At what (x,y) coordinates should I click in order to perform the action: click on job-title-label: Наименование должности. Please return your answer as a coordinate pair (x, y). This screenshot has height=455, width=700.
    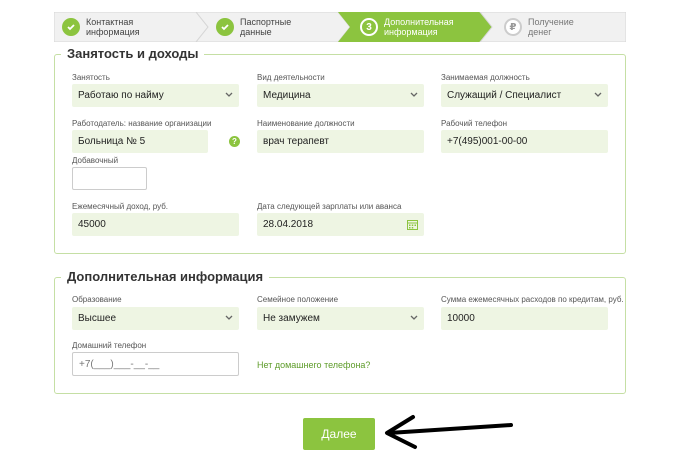
    Looking at the image, I should click on (306, 123).